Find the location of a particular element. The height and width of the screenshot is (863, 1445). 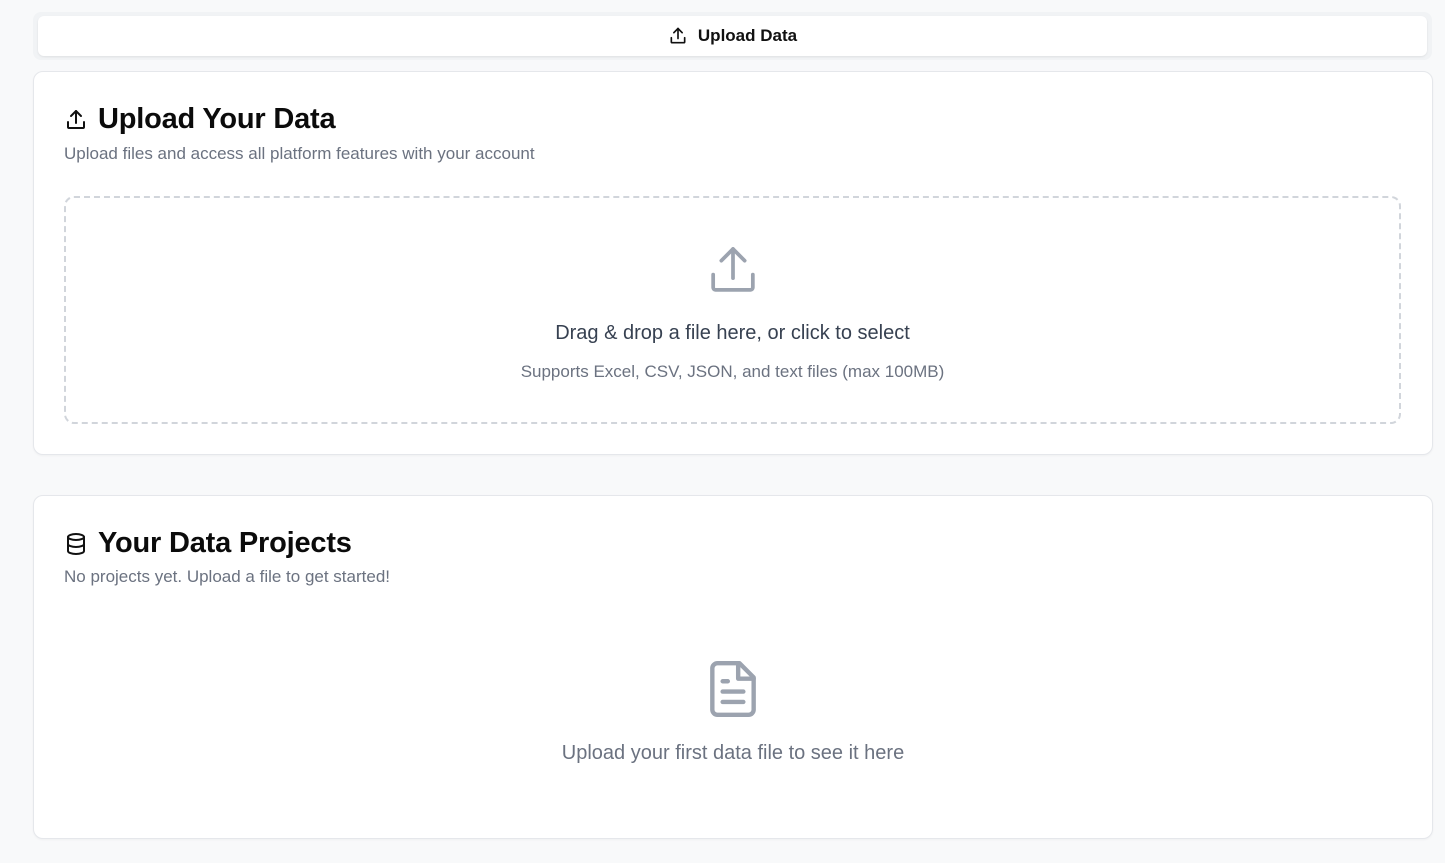

tab-label: Upload Data is located at coordinates (747, 35).